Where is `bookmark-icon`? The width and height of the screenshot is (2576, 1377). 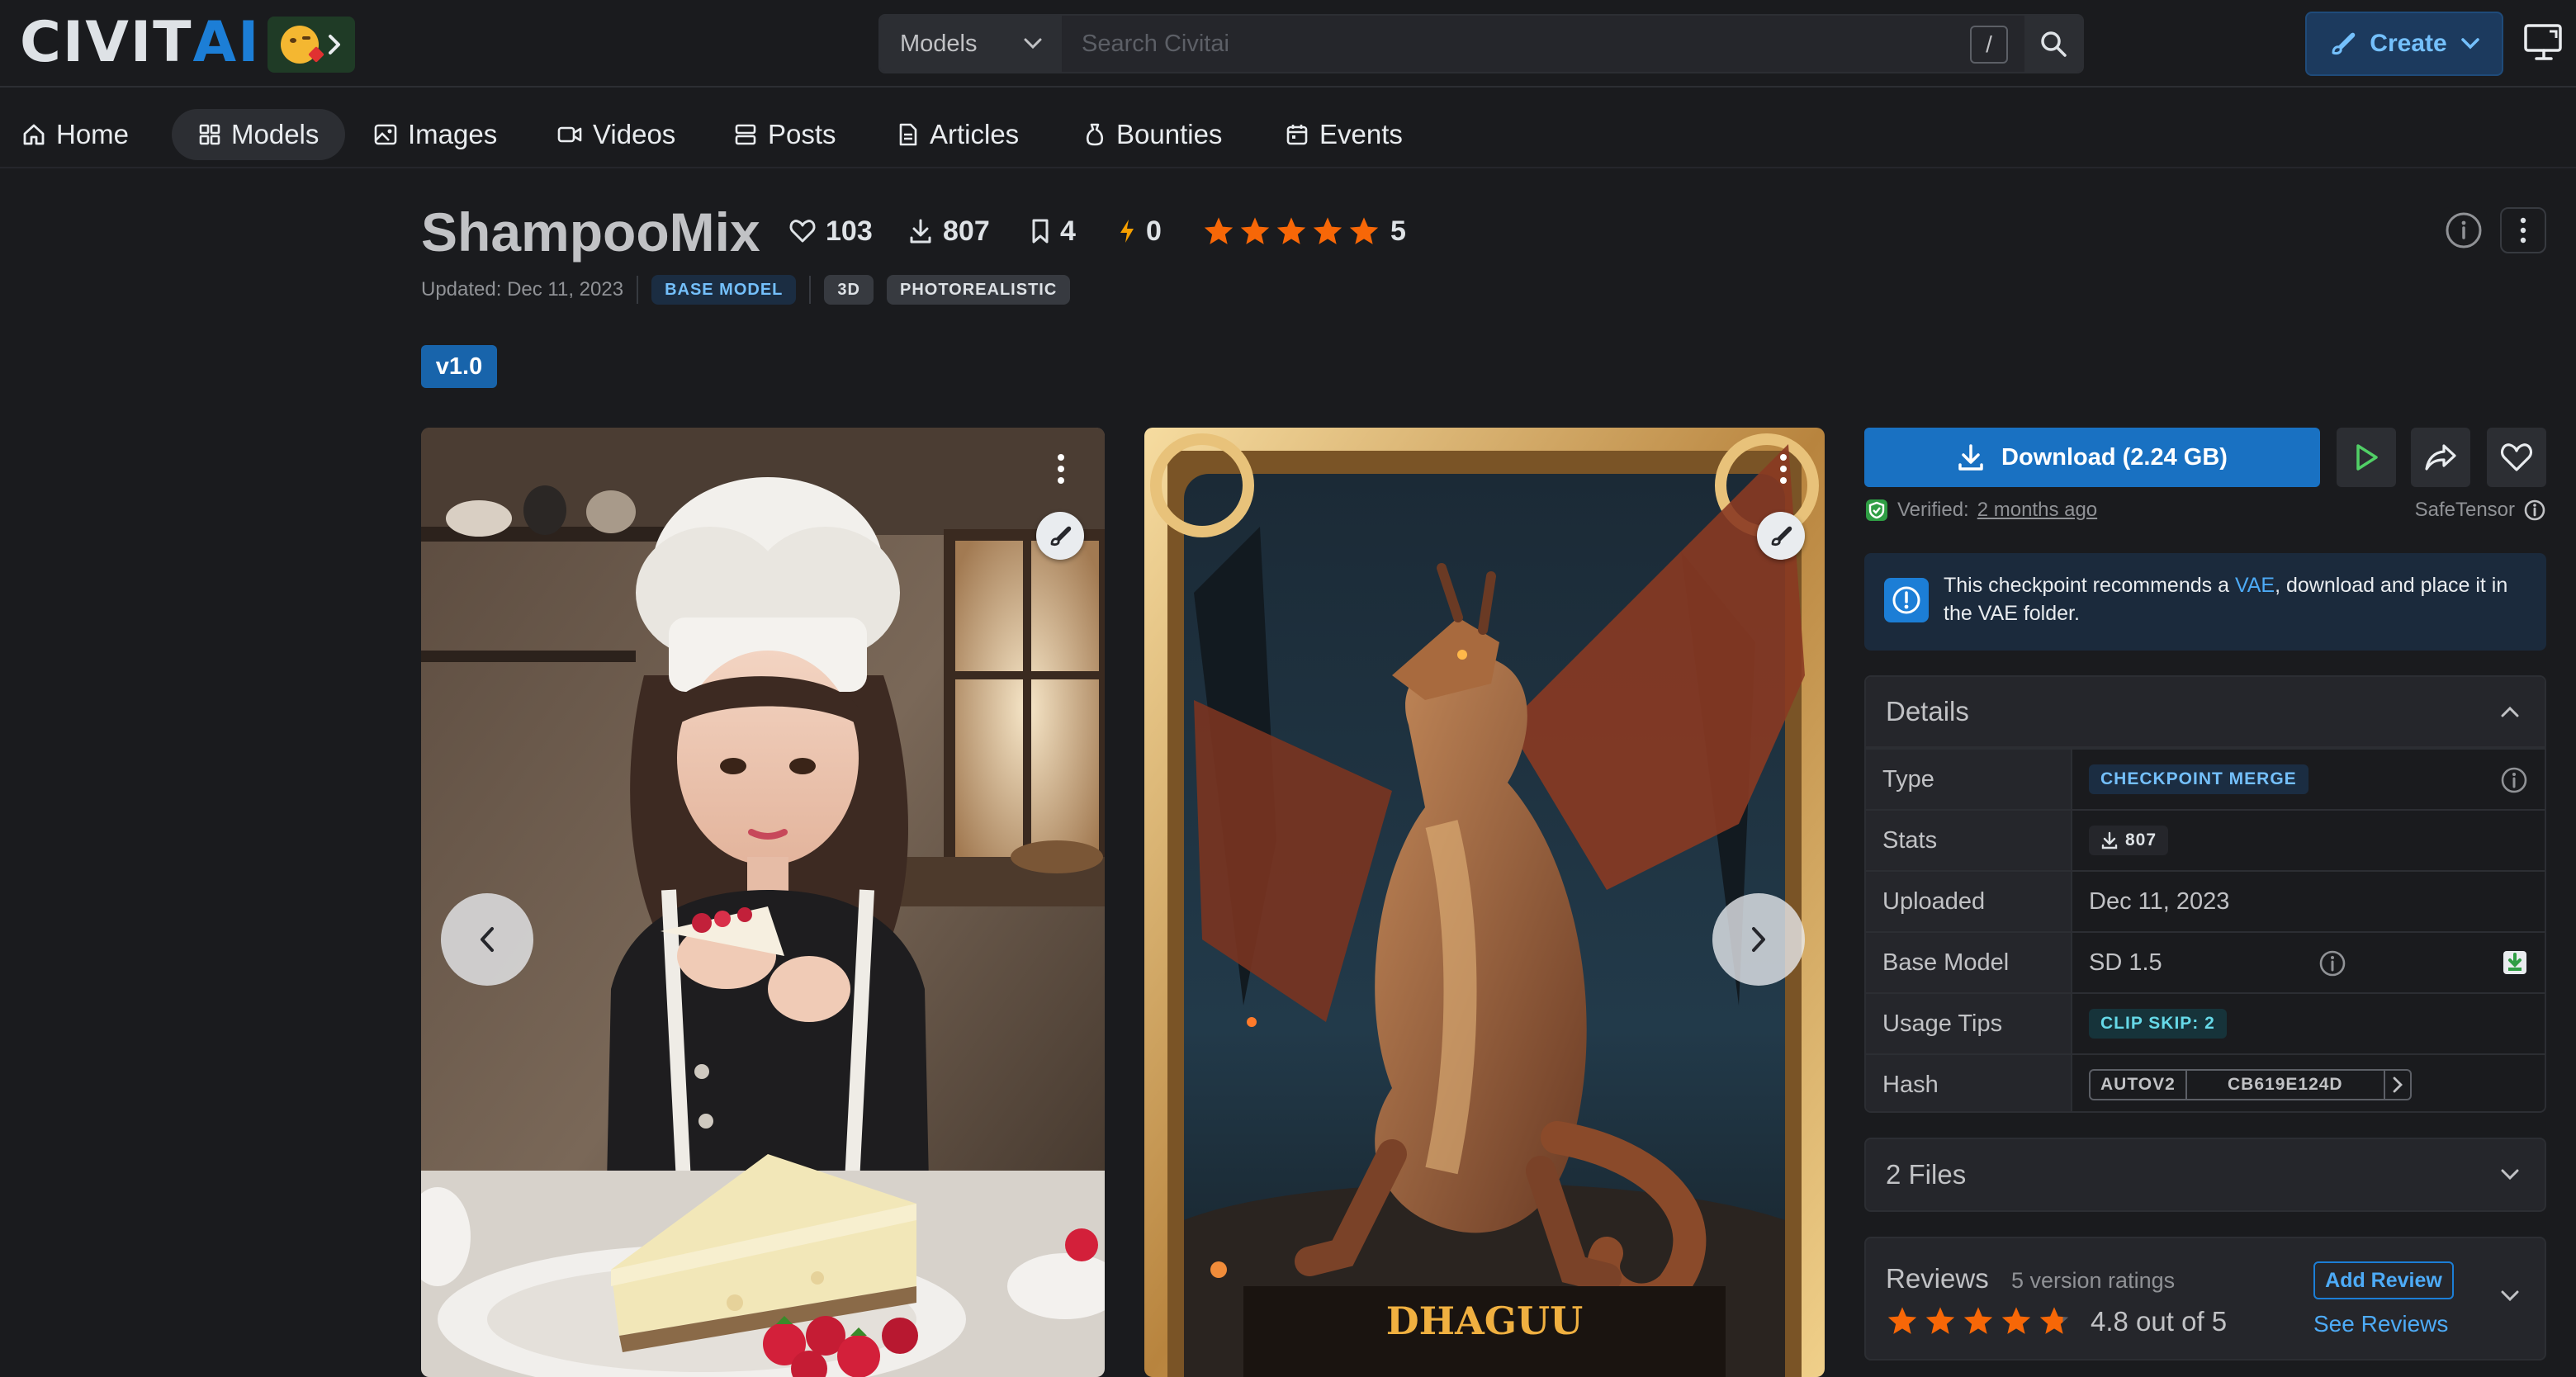 bookmark-icon is located at coordinates (1040, 232).